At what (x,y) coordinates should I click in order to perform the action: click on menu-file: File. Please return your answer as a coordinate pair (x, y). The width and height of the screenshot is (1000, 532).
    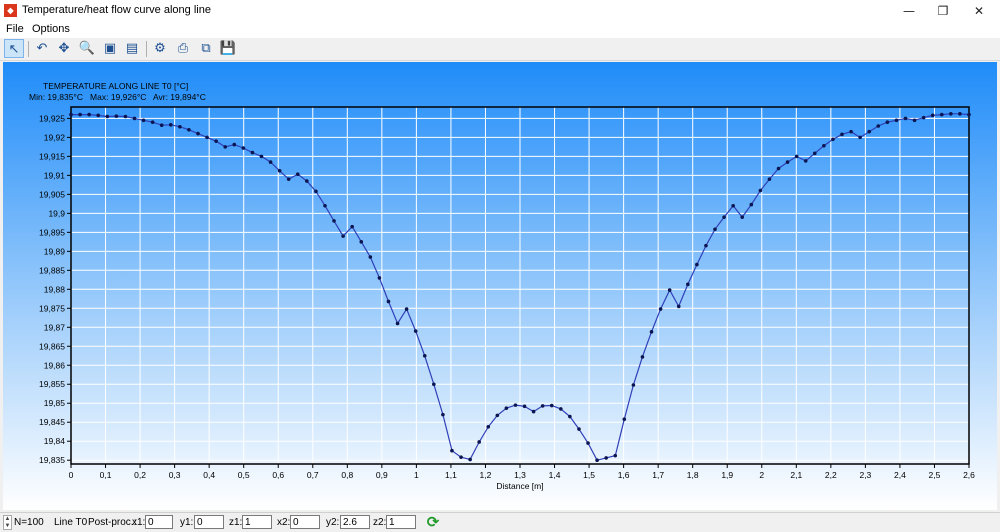
    Looking at the image, I should click on (15, 29).